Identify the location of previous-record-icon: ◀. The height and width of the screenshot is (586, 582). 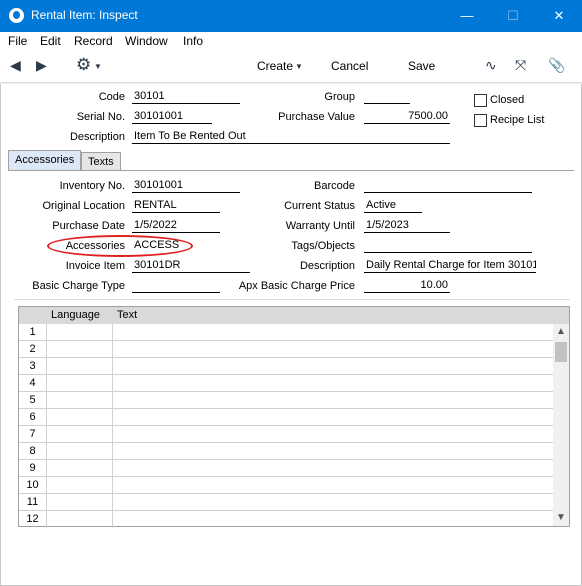
(15, 65).